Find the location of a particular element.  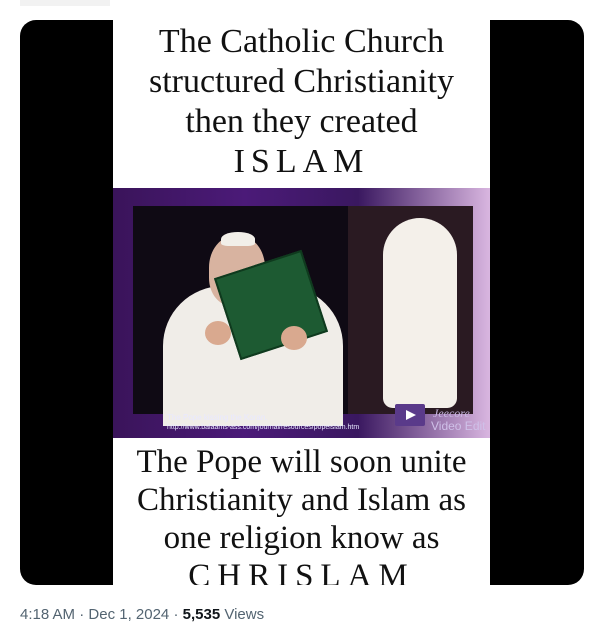

top-caption-line: ISLAM is located at coordinates (301, 161).